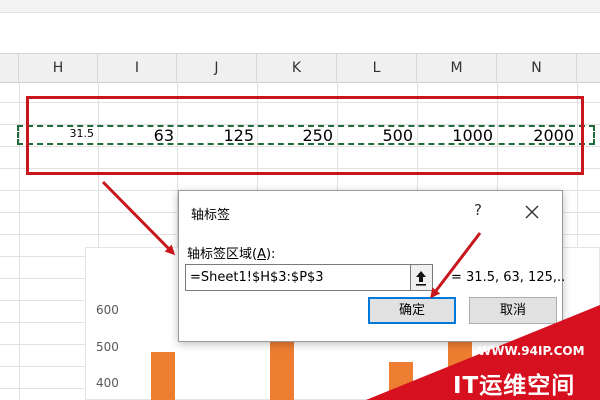  Describe the element at coordinates (514, 386) in the screenshot. I see `watermark-brand: IT运维空间` at that location.